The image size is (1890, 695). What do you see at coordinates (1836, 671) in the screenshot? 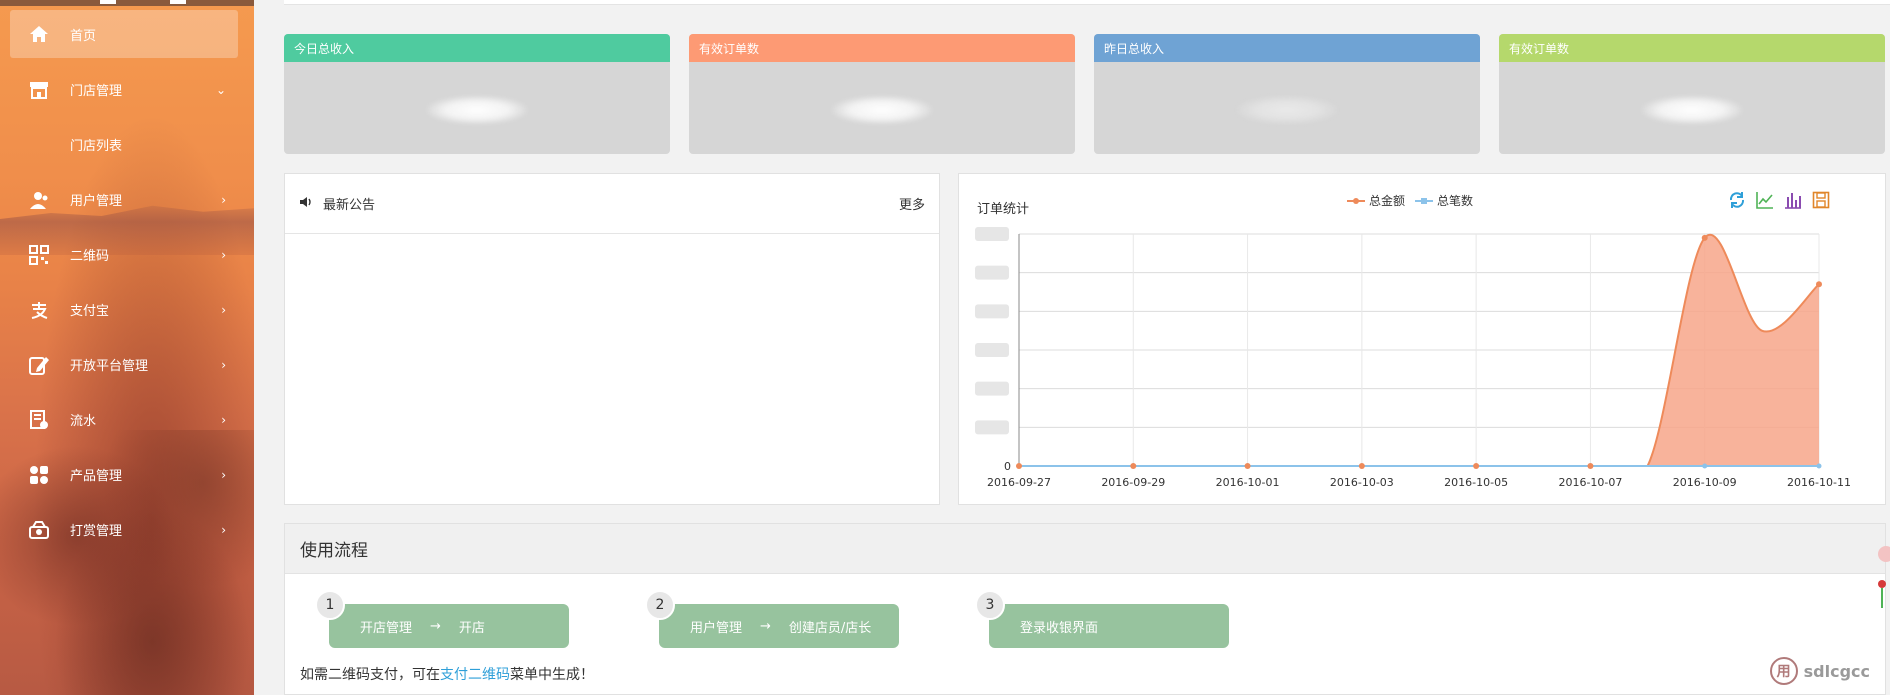
I see `watermark-text: sdlcgcc` at bounding box center [1836, 671].